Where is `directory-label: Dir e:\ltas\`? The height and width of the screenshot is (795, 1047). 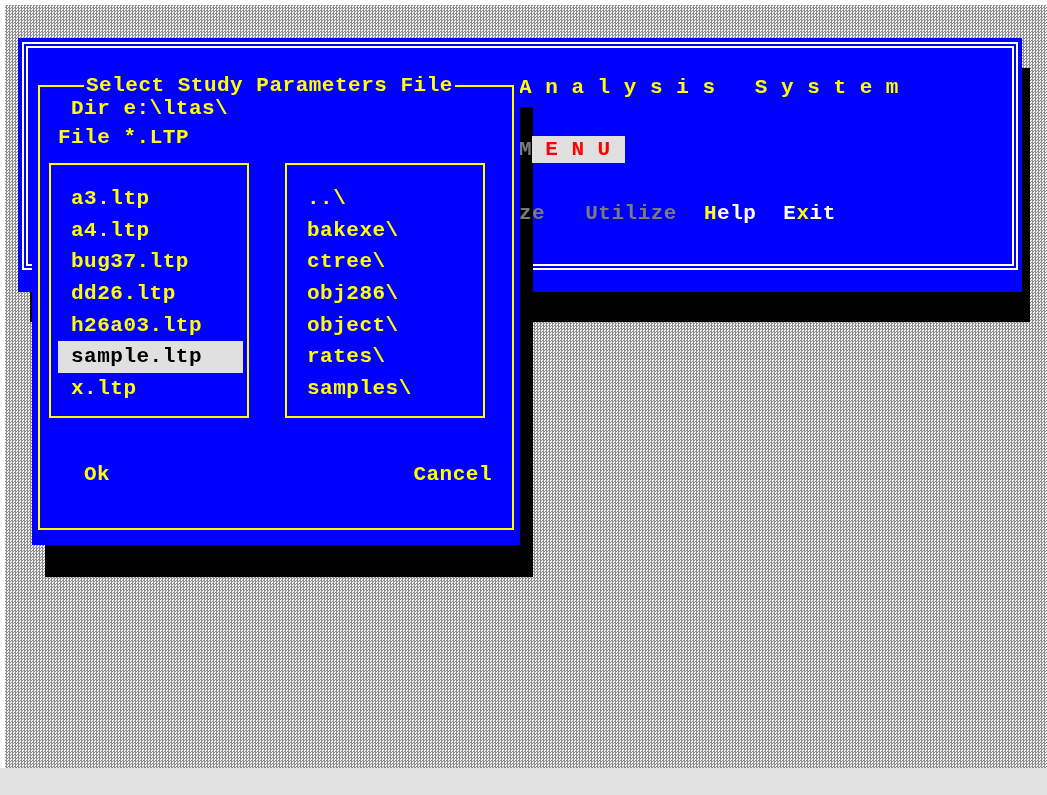 directory-label: Dir e:\ltas\ is located at coordinates (150, 108).